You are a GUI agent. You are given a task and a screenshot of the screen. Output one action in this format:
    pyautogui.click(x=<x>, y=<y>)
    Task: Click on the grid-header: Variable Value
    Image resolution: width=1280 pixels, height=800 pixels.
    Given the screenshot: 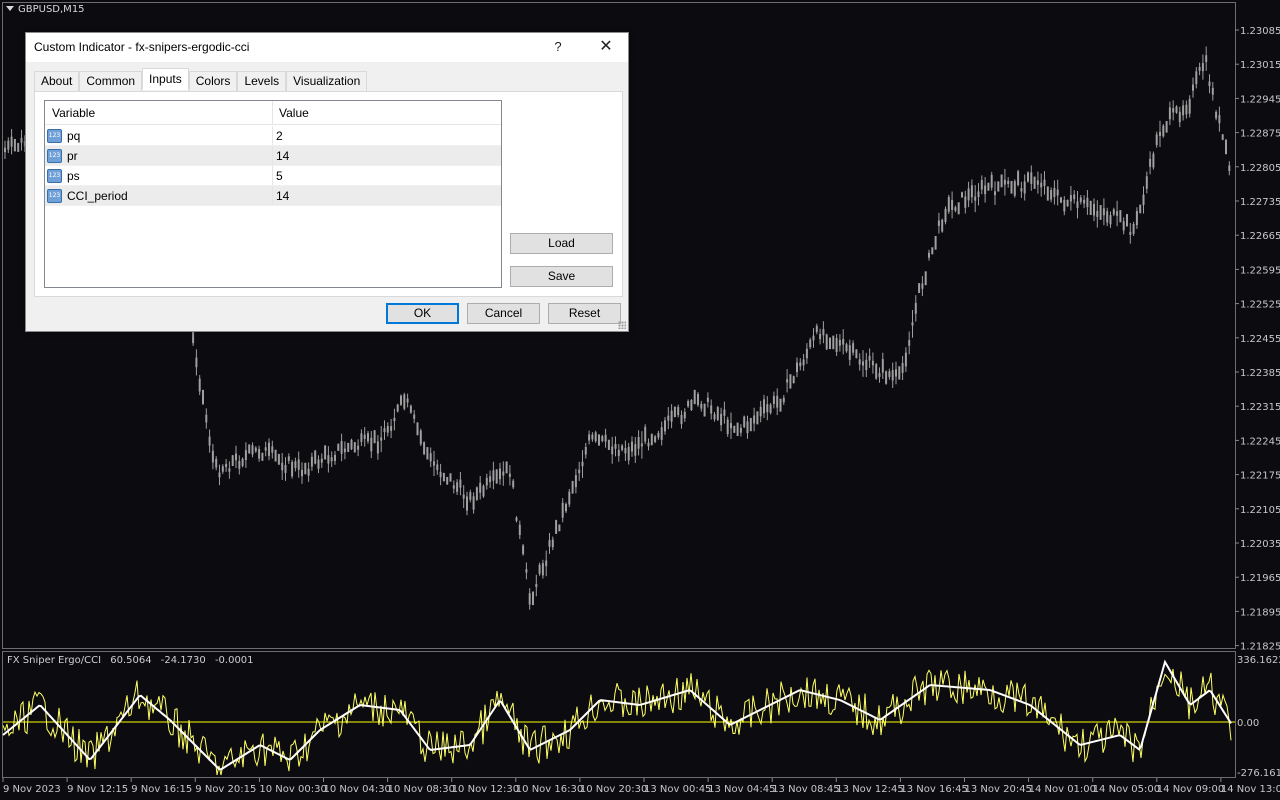 What is the action you would take?
    pyautogui.click(x=273, y=113)
    